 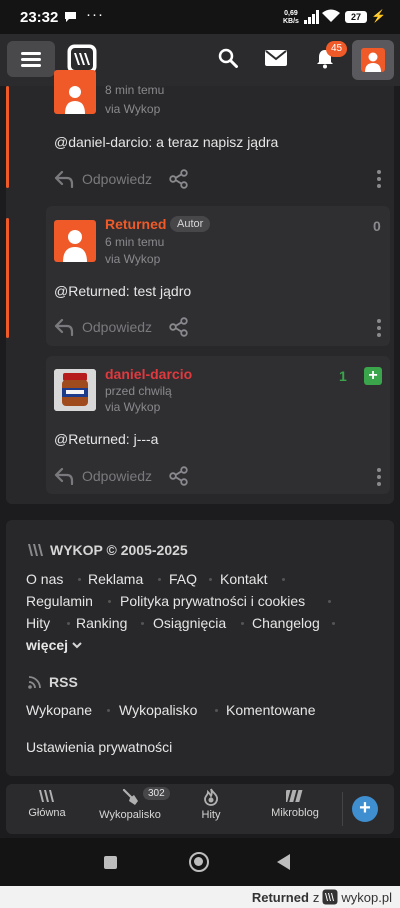 What do you see at coordinates (183, 579) in the screenshot?
I see `footer-link-faq: FAQ` at bounding box center [183, 579].